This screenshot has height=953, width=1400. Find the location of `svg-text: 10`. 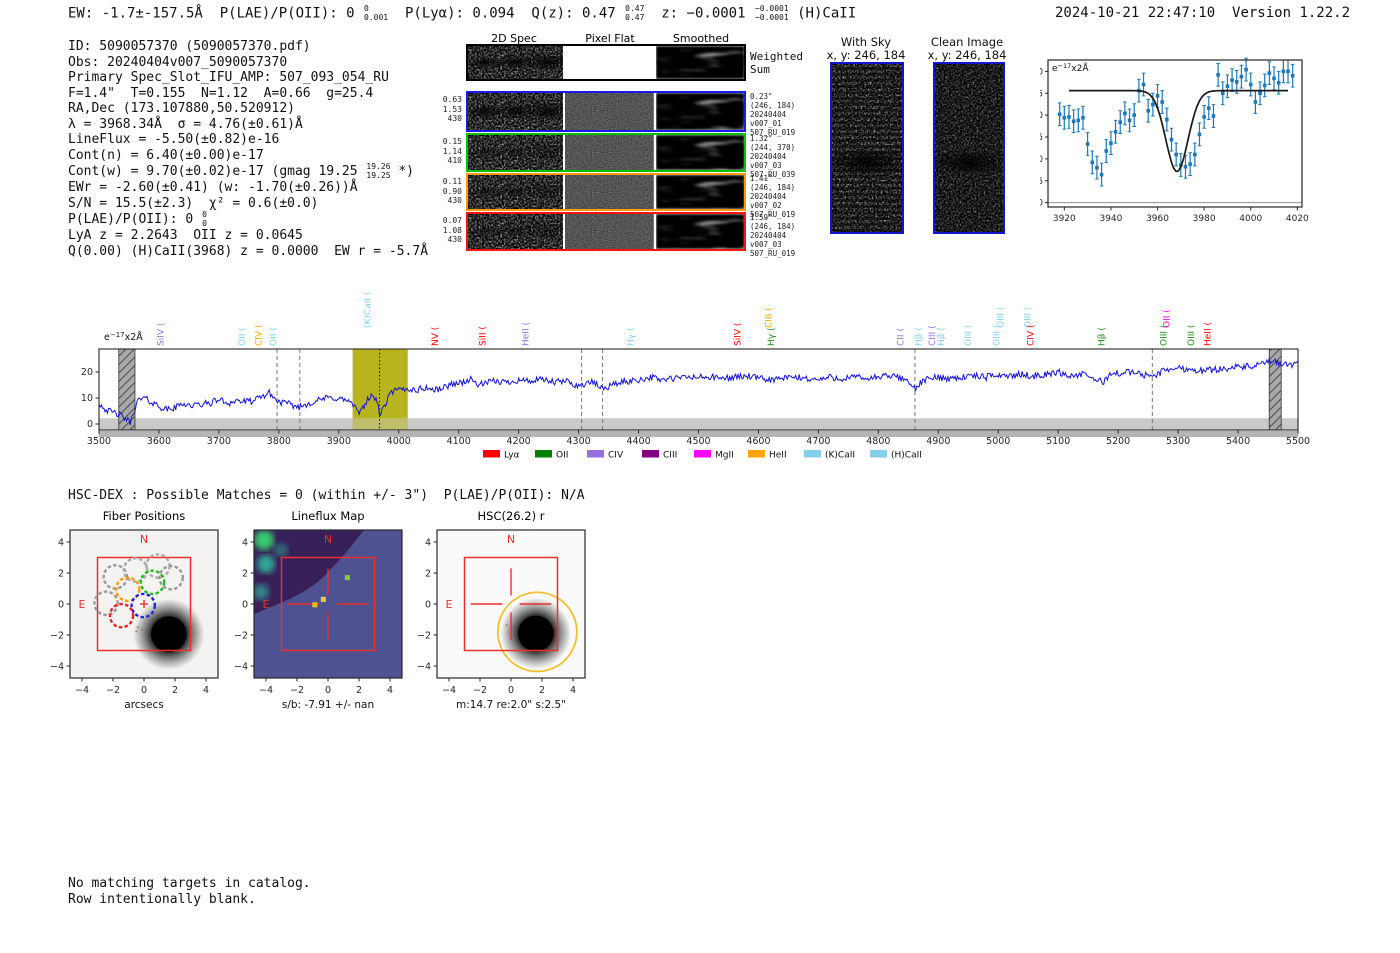

svg-text: 10 is located at coordinates (87, 398).